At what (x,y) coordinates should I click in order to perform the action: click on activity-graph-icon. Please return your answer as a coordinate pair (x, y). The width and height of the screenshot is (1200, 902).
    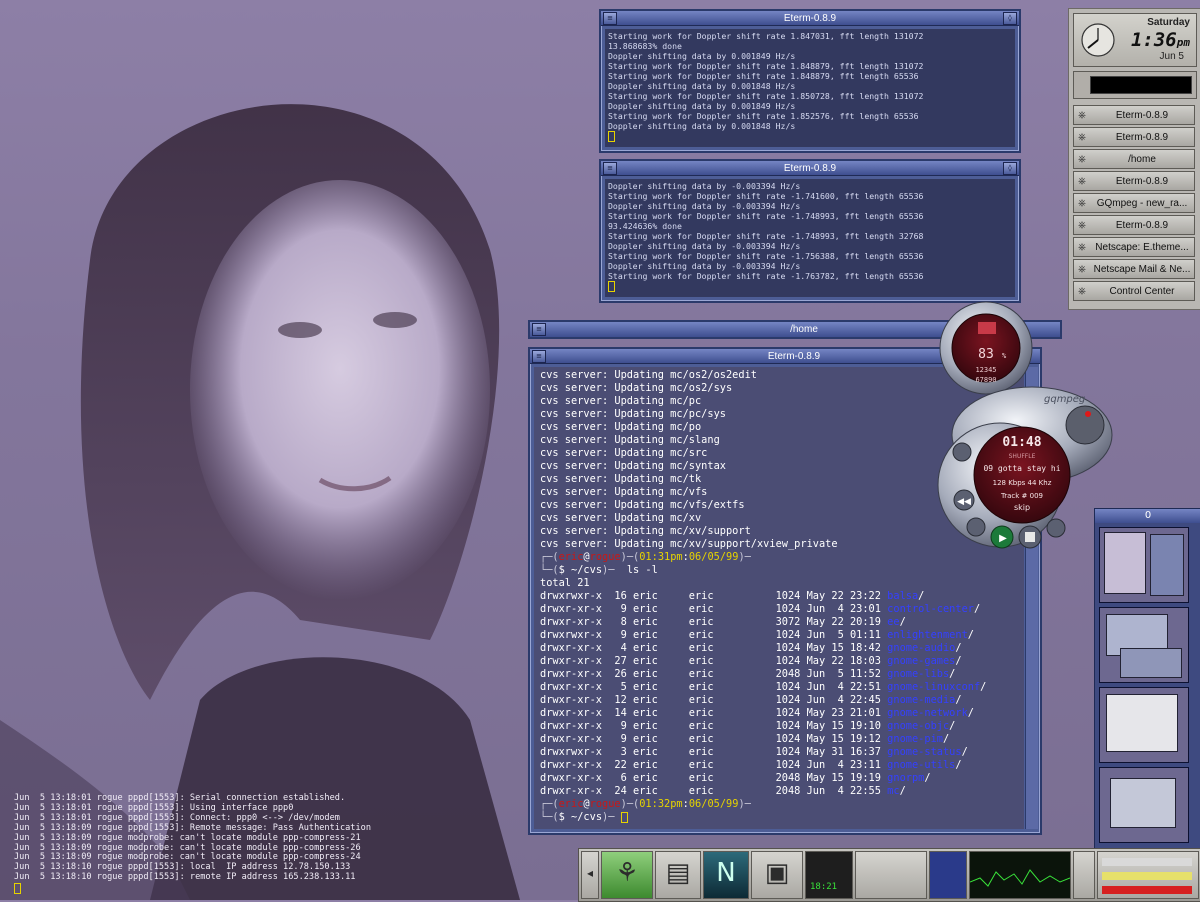
    Looking at the image, I should click on (1020, 878).